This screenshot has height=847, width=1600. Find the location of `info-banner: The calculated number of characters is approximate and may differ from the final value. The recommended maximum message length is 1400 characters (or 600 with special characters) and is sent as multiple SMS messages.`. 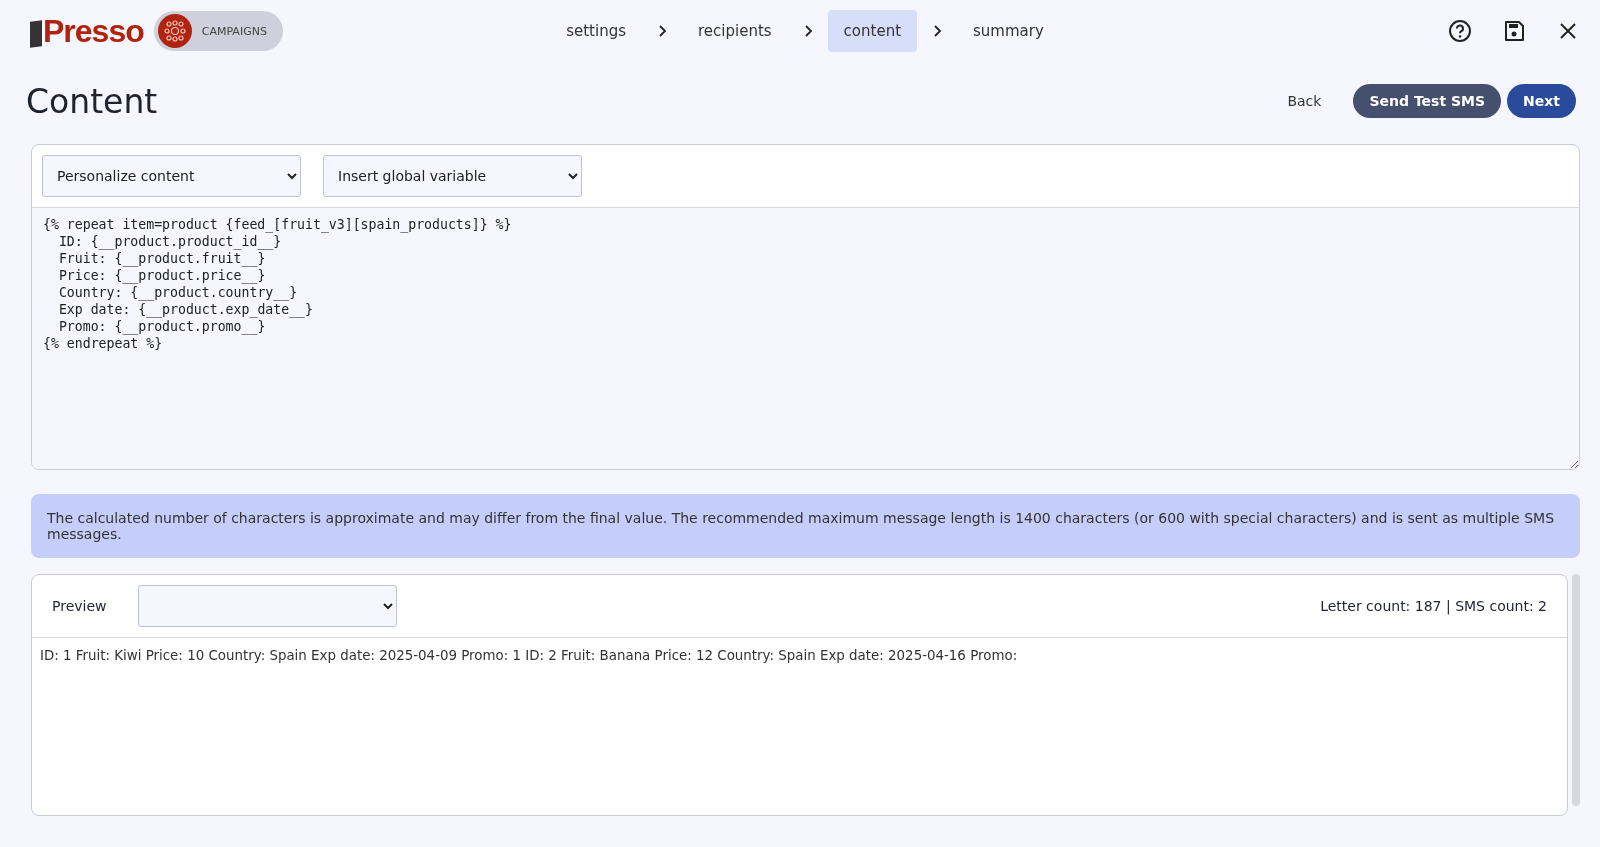

info-banner: The calculated number of characters is approximate and may differ from the final value. The recommended maximum message length is 1400 characters (or 600 with special characters) and is sent as multiple SMS messages. is located at coordinates (805, 526).